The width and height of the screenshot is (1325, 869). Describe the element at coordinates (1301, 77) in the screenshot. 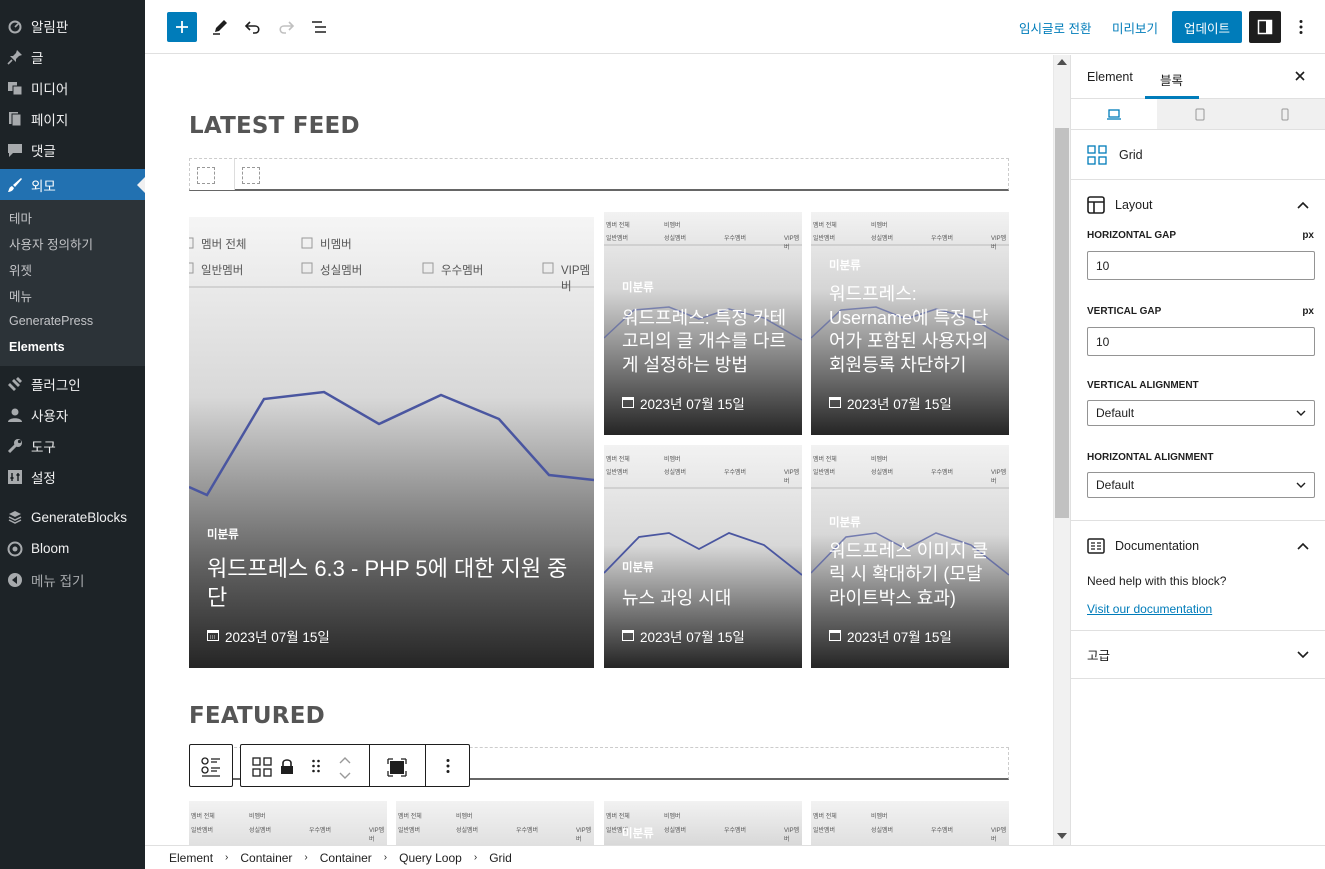

I see `close-sidebar-button` at that location.